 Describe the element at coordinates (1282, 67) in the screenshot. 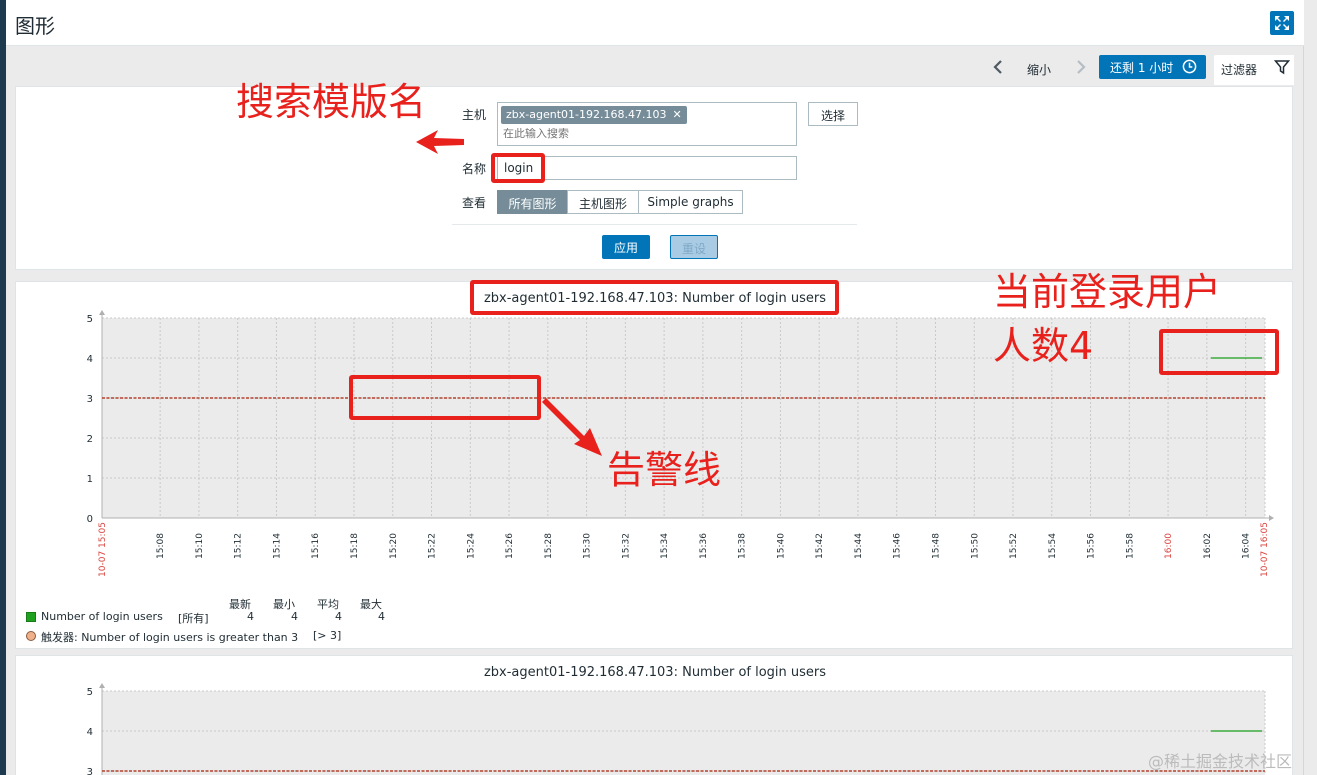

I see `filter-funnel-icon` at that location.